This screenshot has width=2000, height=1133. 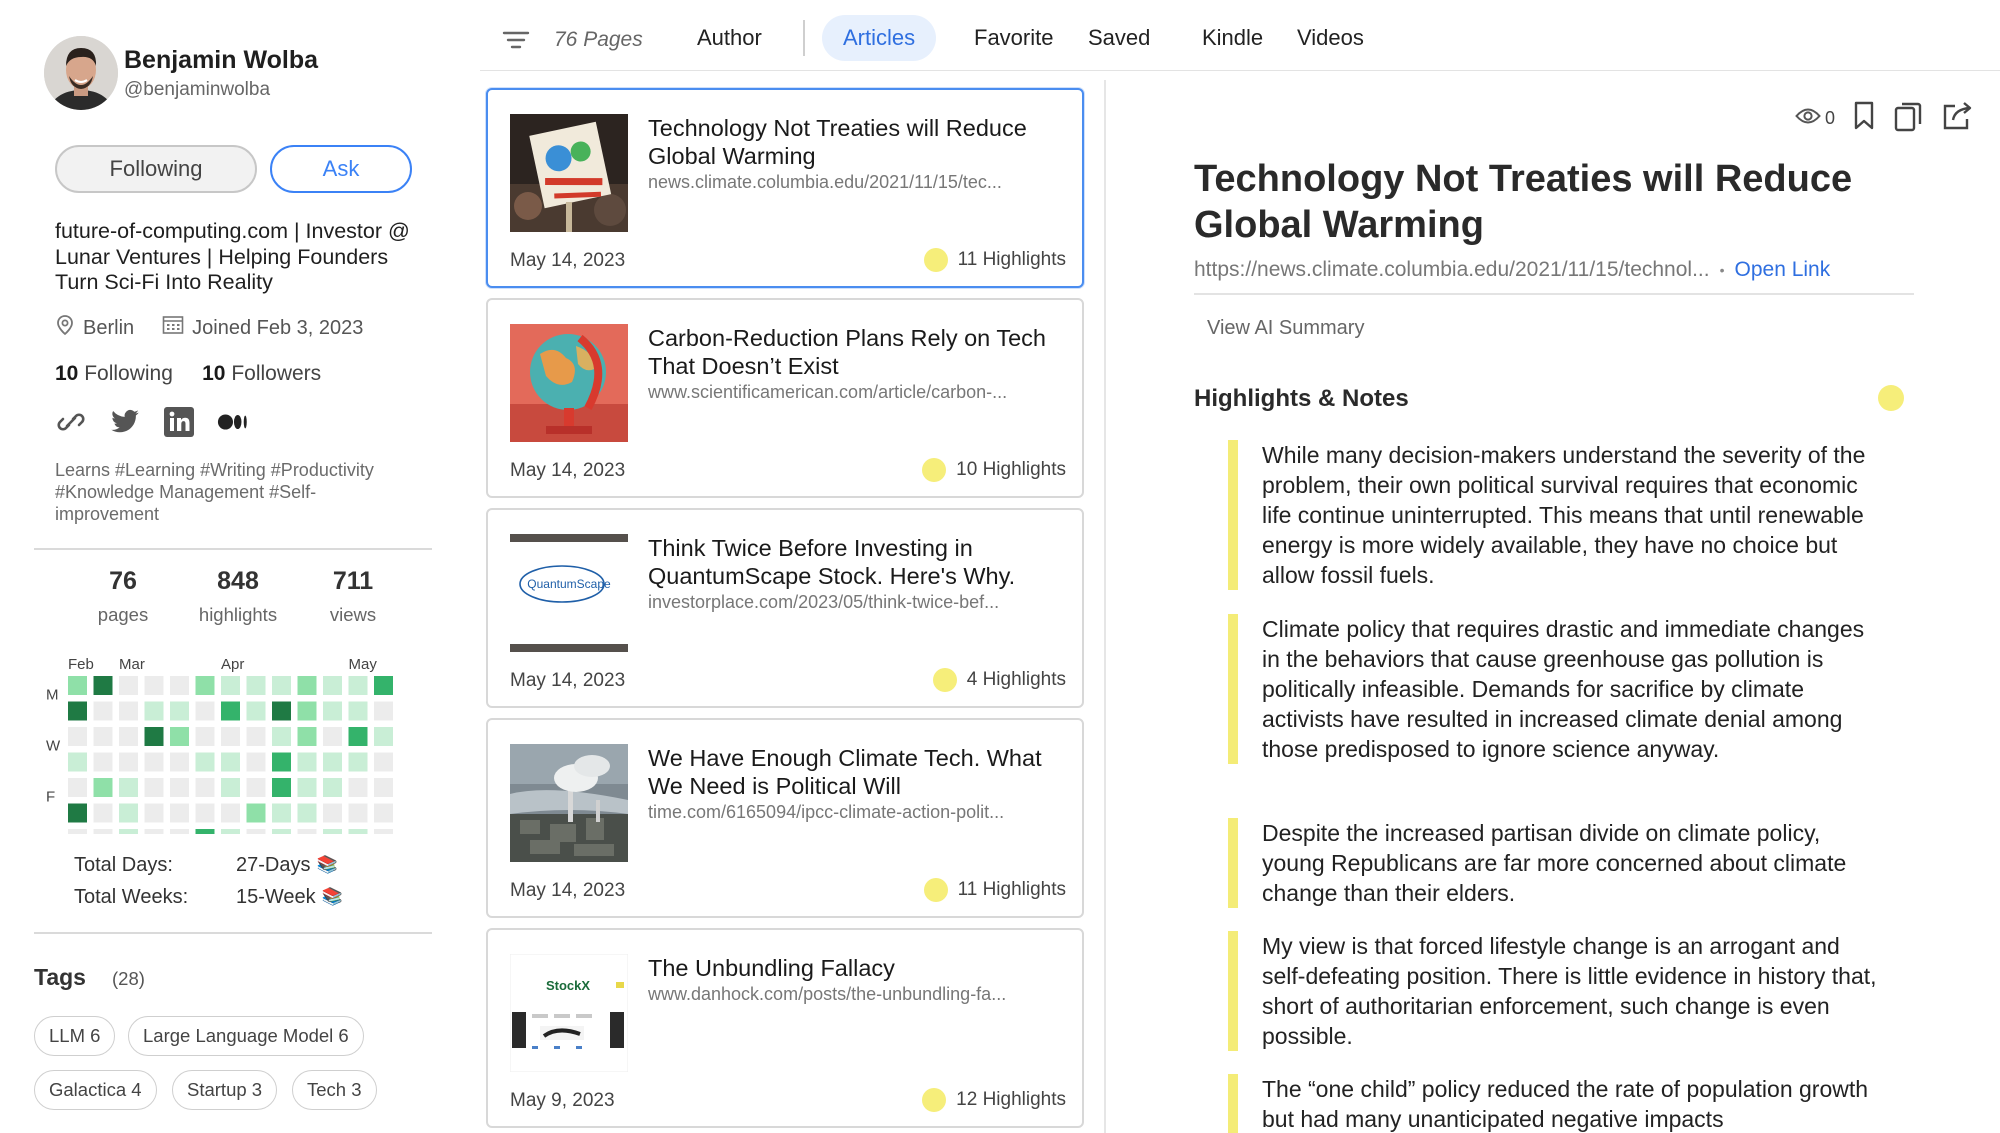 What do you see at coordinates (66, 373) in the screenshot?
I see `following-count: 10` at bounding box center [66, 373].